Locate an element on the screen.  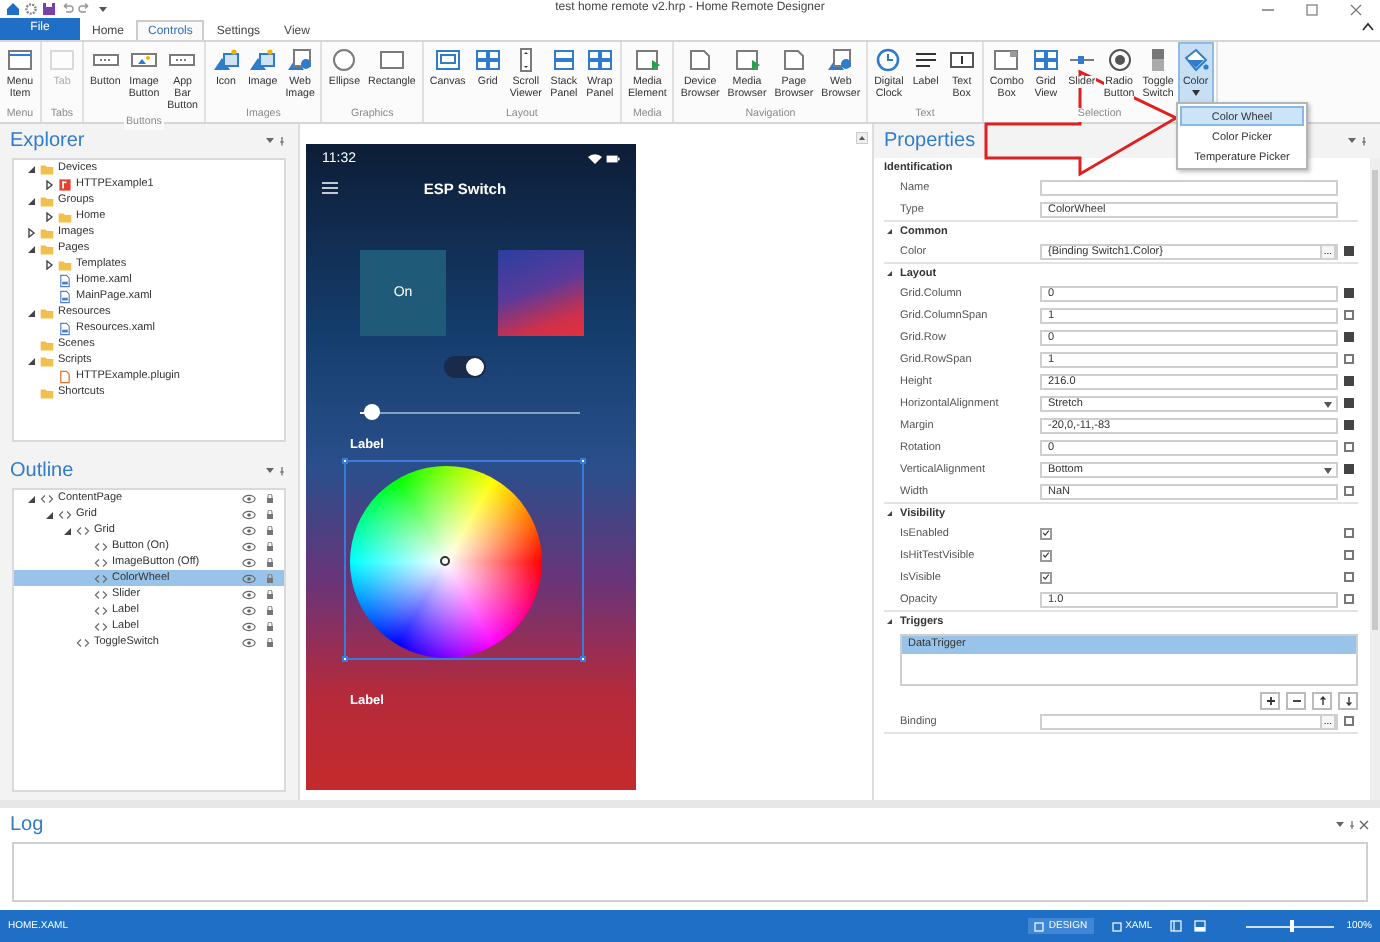
selection-outline is located at coordinates (464, 560).